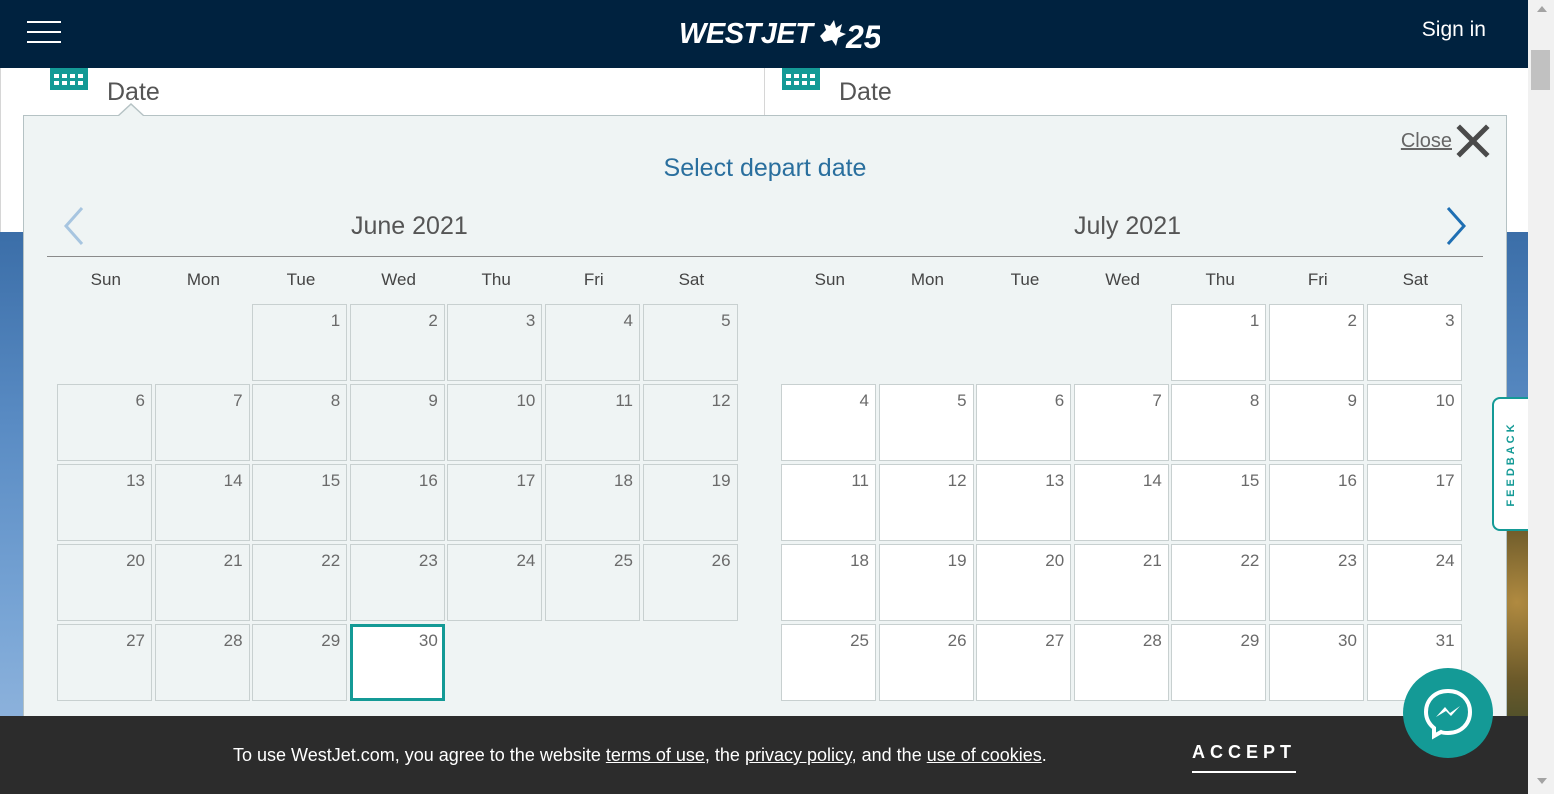  Describe the element at coordinates (984, 755) in the screenshot. I see `use-of-cookies-link: use of cookies` at that location.